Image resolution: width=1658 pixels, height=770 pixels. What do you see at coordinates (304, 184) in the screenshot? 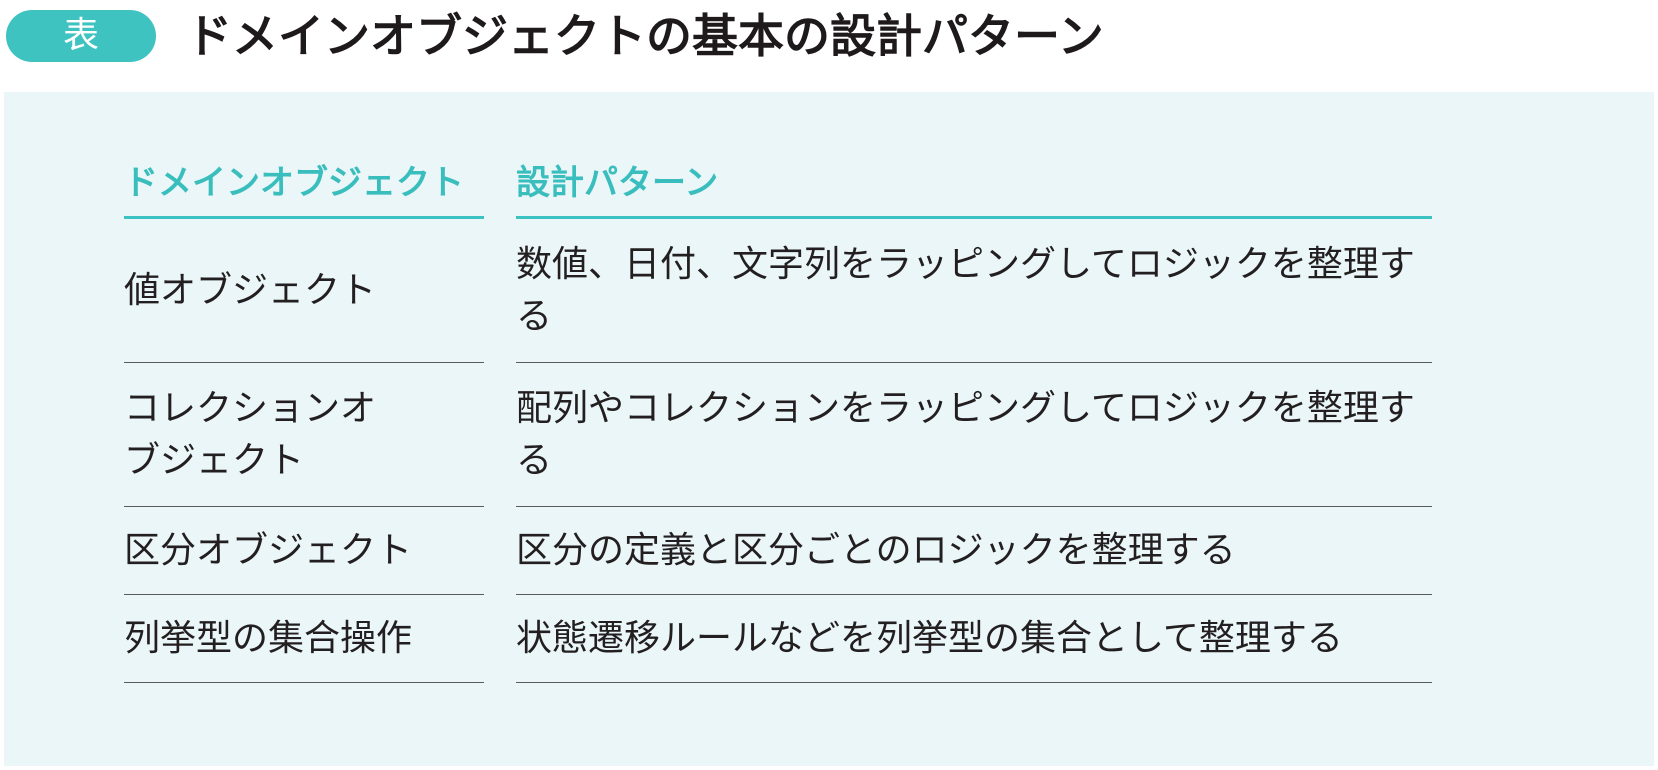
I see `column-header-domain-object: ドメインオブジェクト` at bounding box center [304, 184].